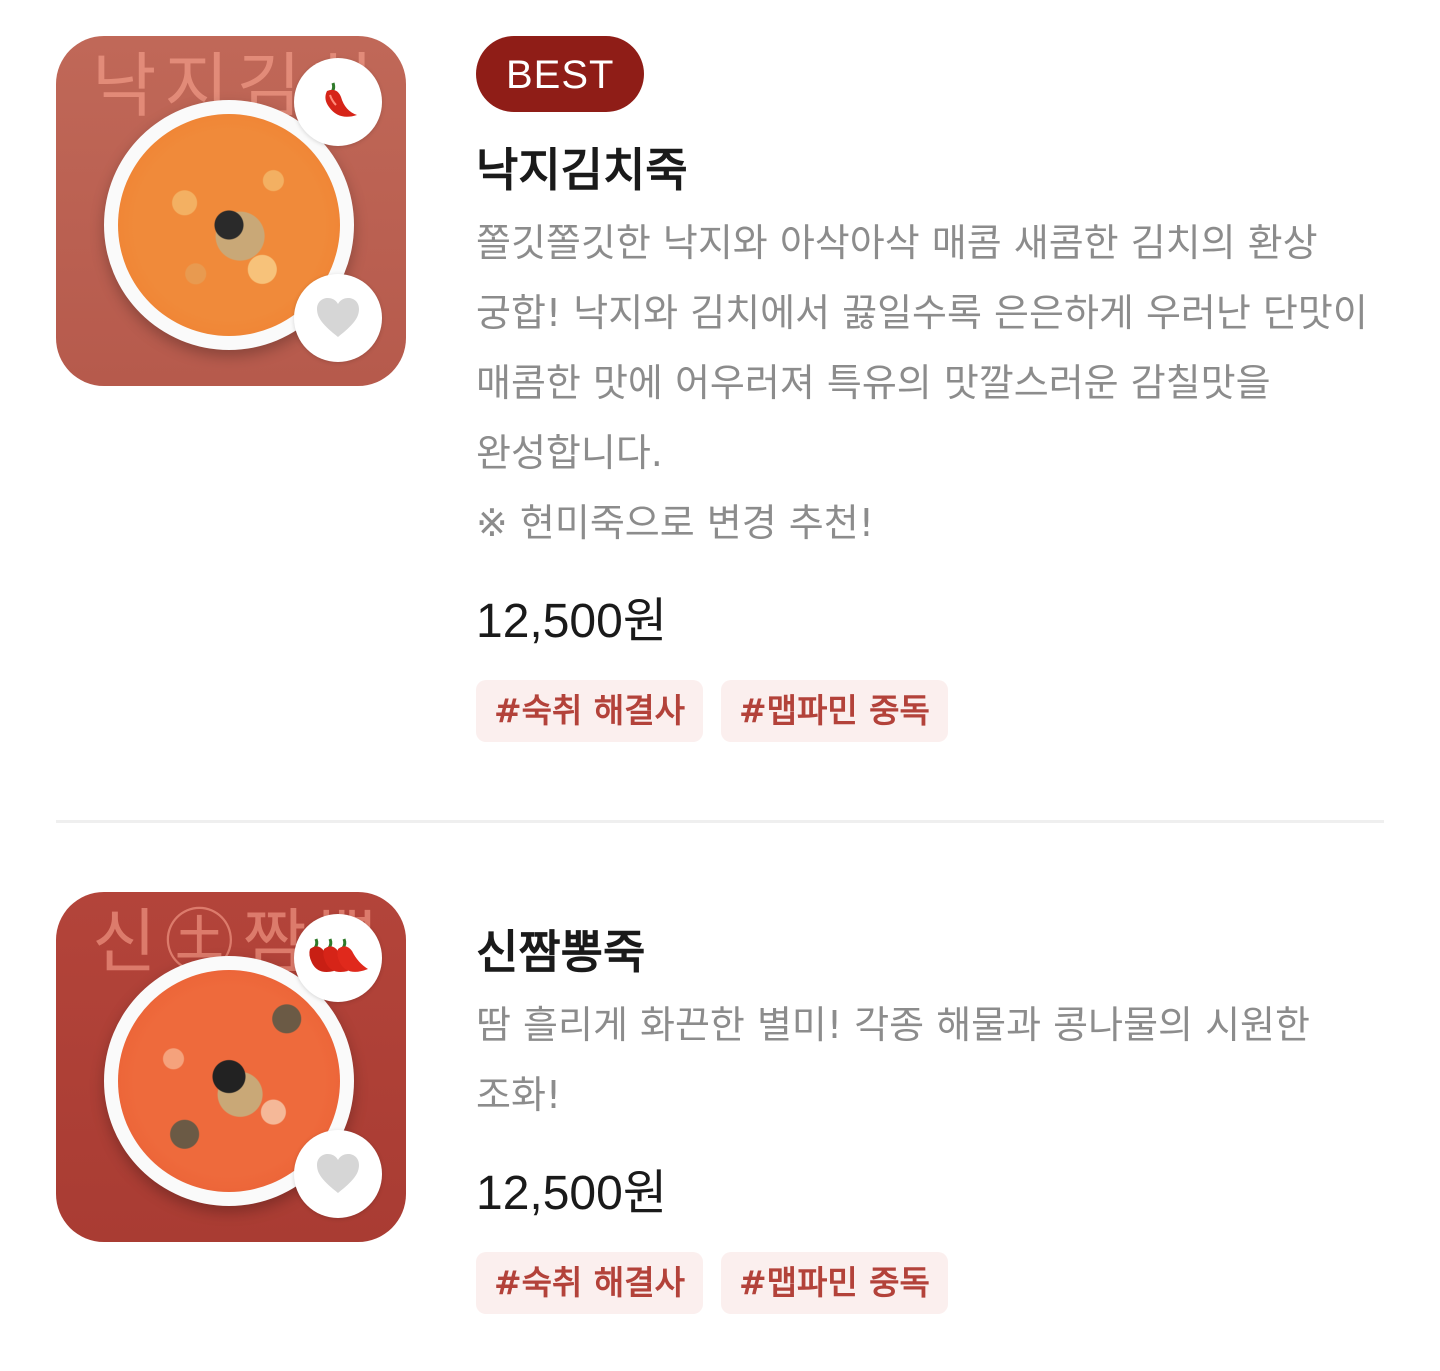 This screenshot has height=1371, width=1440. Describe the element at coordinates (561, 952) in the screenshot. I see `menu-item-title: 신짬뽕죽` at that location.